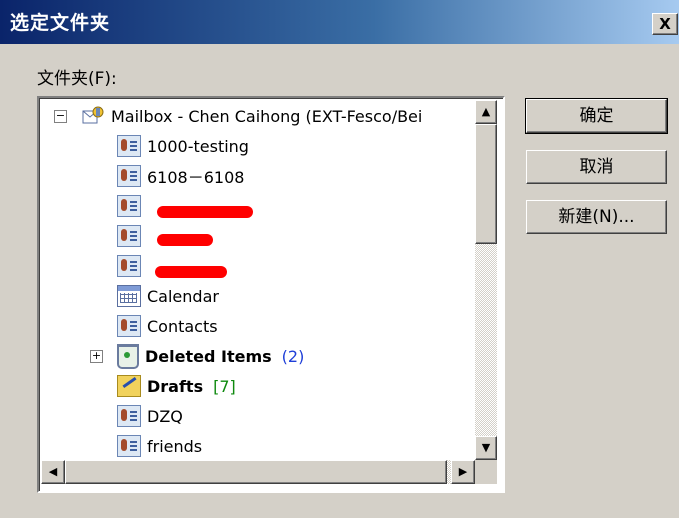  What do you see at coordinates (60, 23) in the screenshot?
I see `dialog-title: 选定文件夹` at bounding box center [60, 23].